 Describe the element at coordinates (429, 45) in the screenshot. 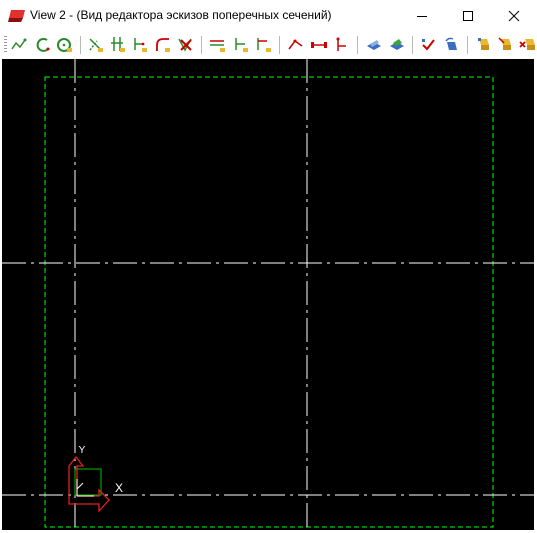

I see `check-sketch-icon` at that location.